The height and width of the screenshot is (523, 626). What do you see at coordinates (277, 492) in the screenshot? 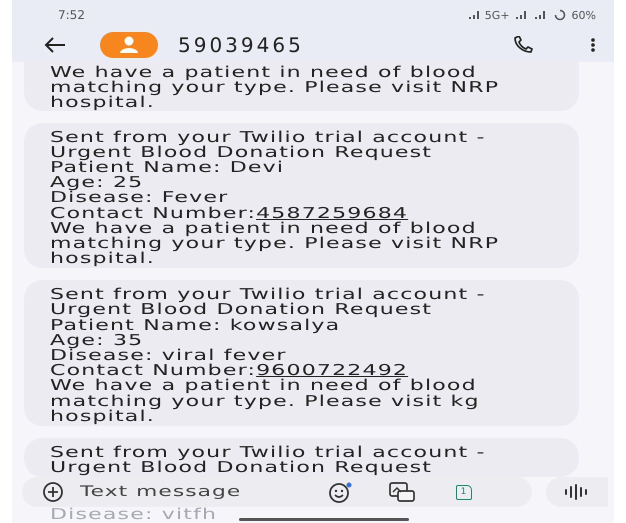
I see `message-composer: Text message 1` at bounding box center [277, 492].